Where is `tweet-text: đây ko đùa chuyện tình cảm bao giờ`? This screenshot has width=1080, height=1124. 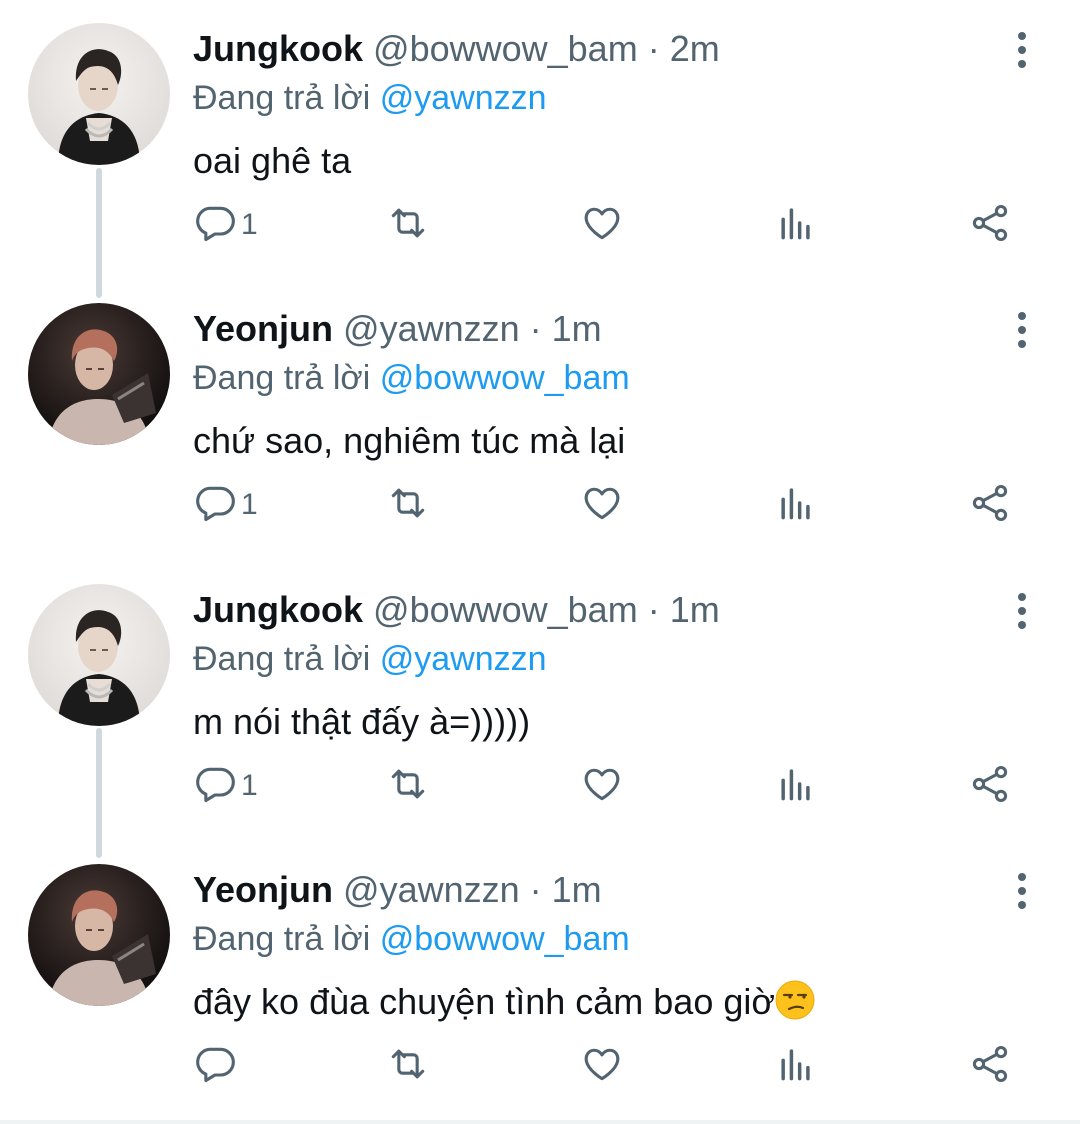 tweet-text: đây ko đùa chuyện tình cảm bao giờ is located at coordinates (504, 1002).